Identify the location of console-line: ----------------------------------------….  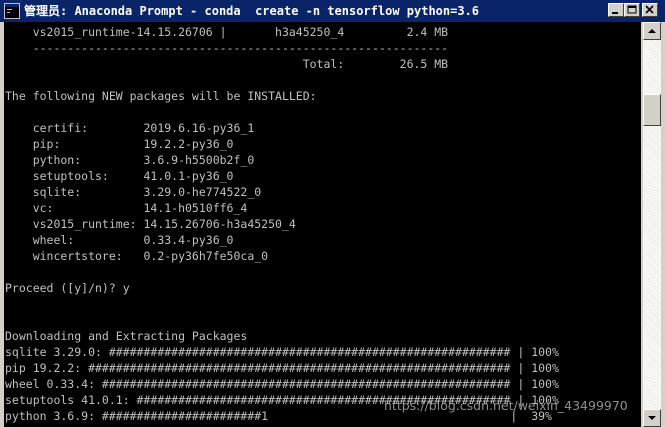
(227, 48).